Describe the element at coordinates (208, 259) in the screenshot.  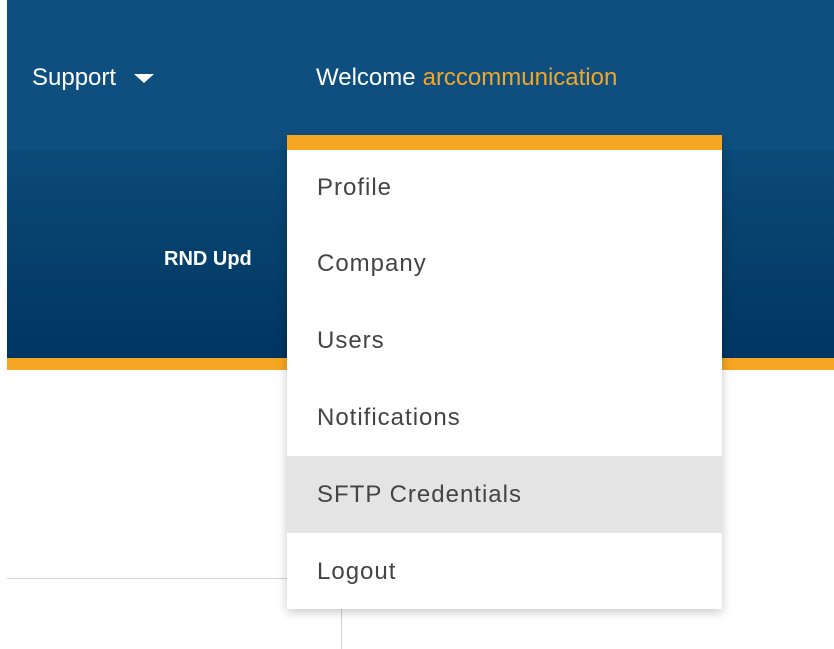
I see `banner-title: RND Upd` at that location.